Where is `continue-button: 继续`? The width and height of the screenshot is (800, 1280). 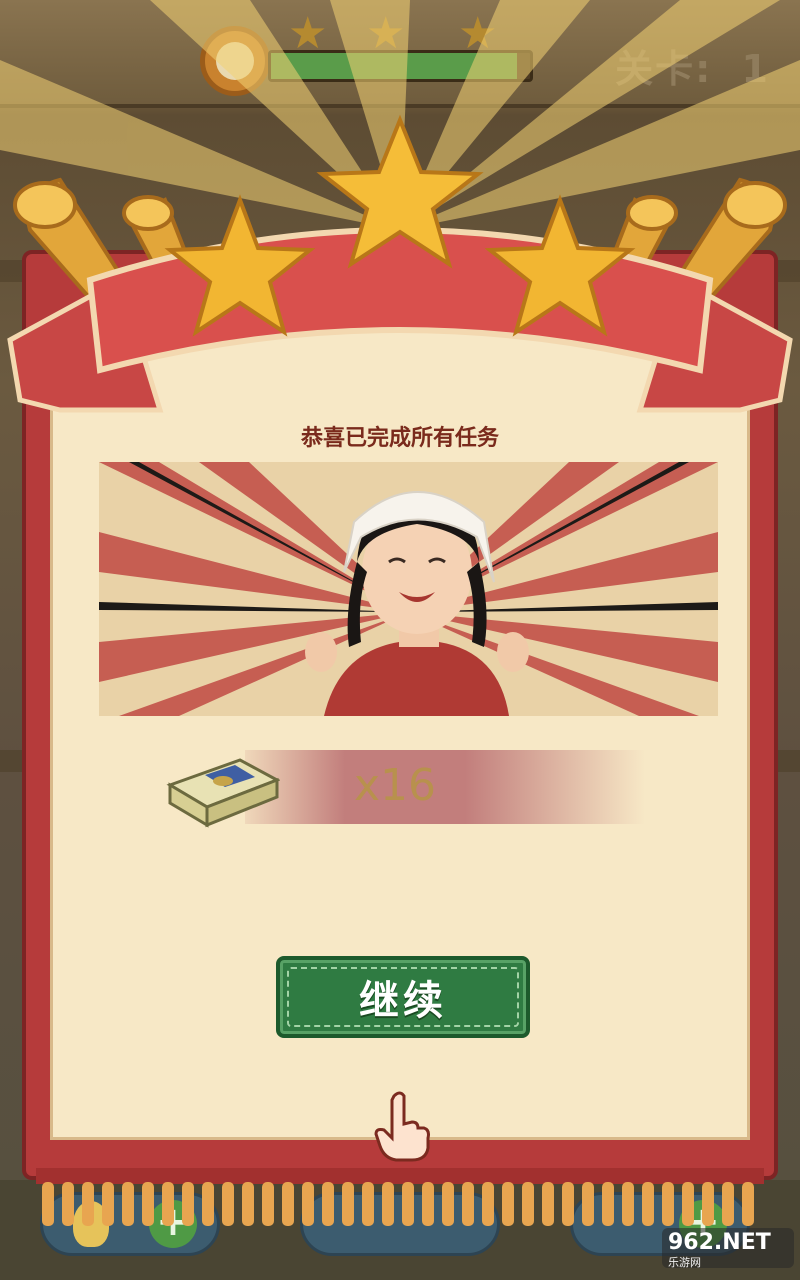 continue-button: 继续 is located at coordinates (403, 997).